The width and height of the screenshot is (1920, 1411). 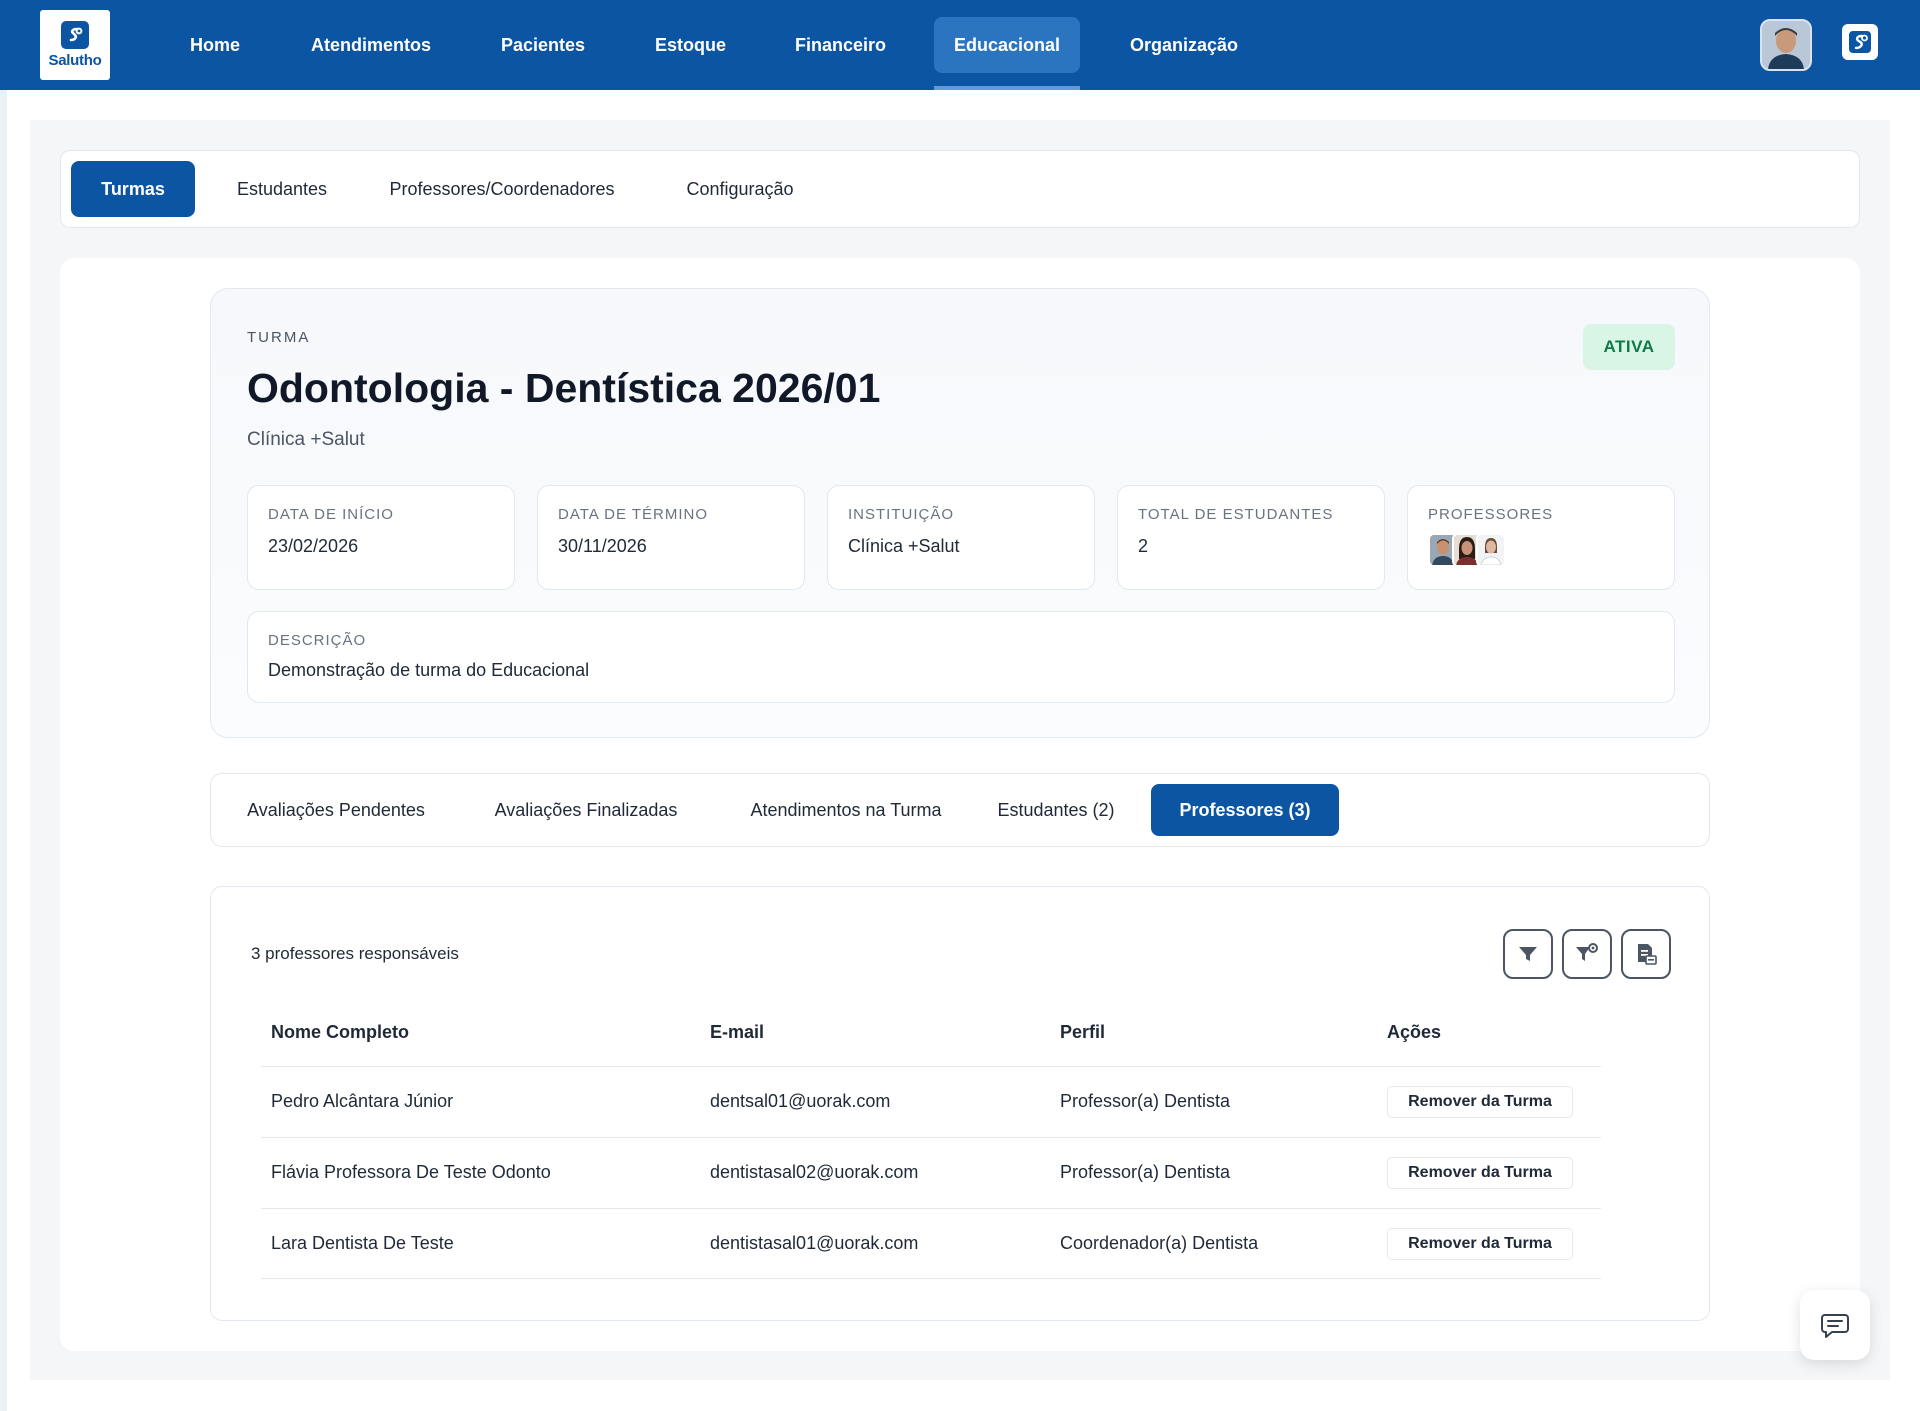 What do you see at coordinates (1143, 546) in the screenshot?
I see `info-value: 2` at bounding box center [1143, 546].